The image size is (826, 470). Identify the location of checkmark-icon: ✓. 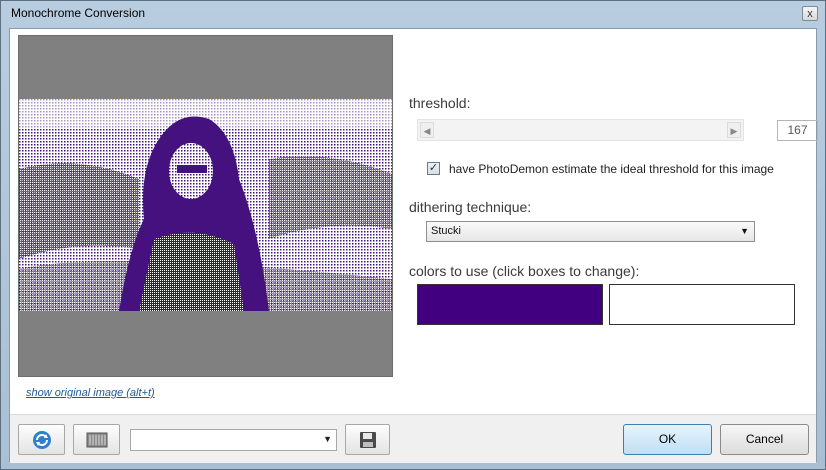
(433, 168).